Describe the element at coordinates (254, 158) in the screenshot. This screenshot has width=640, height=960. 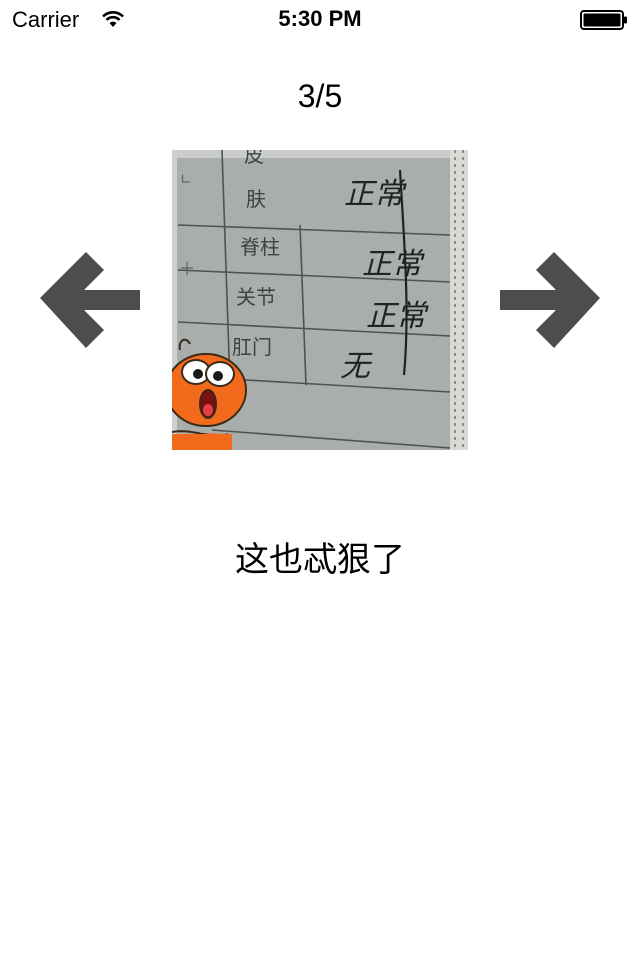
I see `form-label-top: 皮` at that location.